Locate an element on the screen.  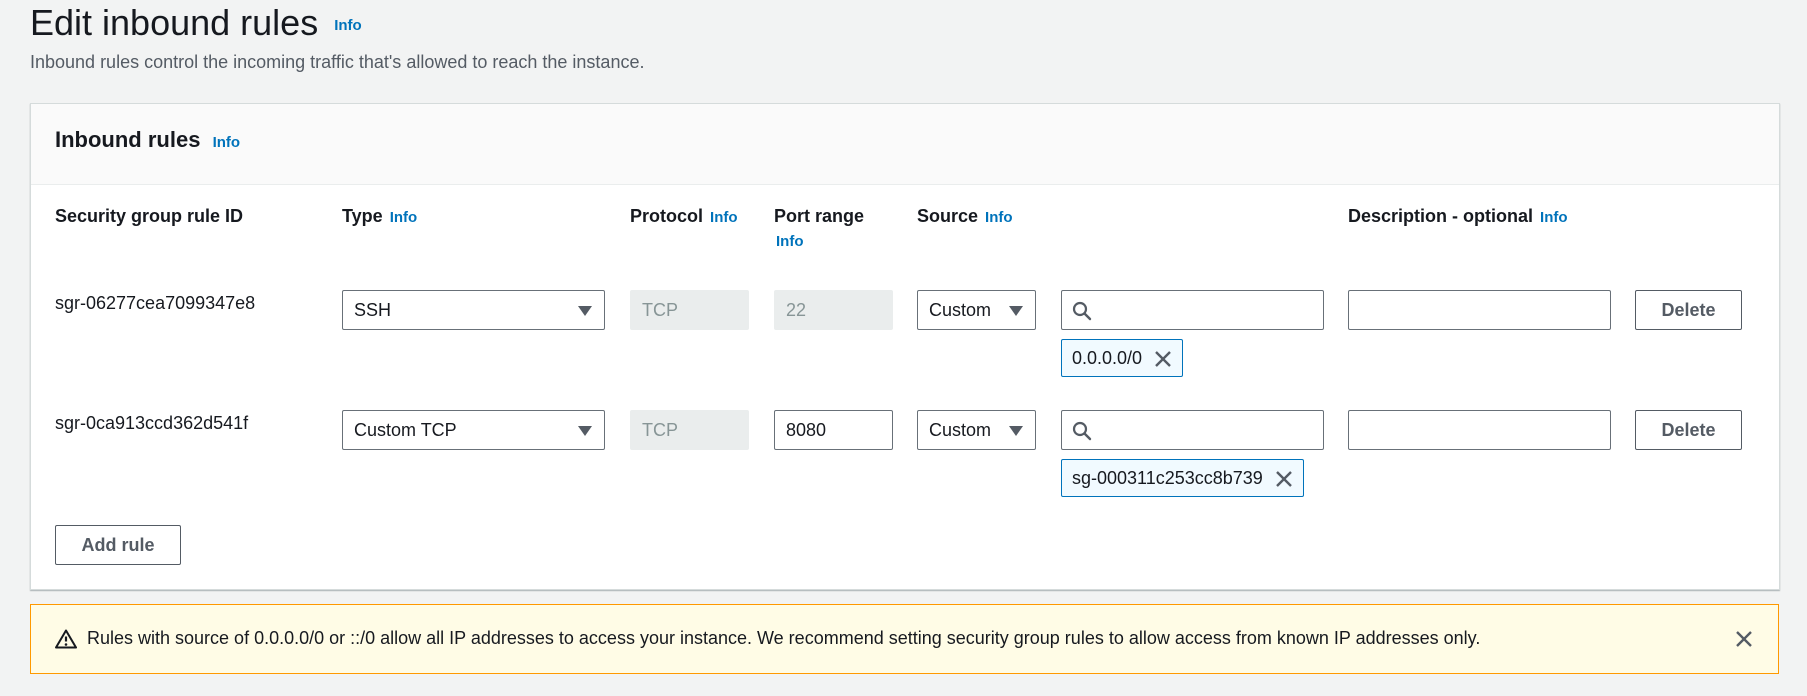
page-title: Edit inbound rules Info is located at coordinates (196, 23).